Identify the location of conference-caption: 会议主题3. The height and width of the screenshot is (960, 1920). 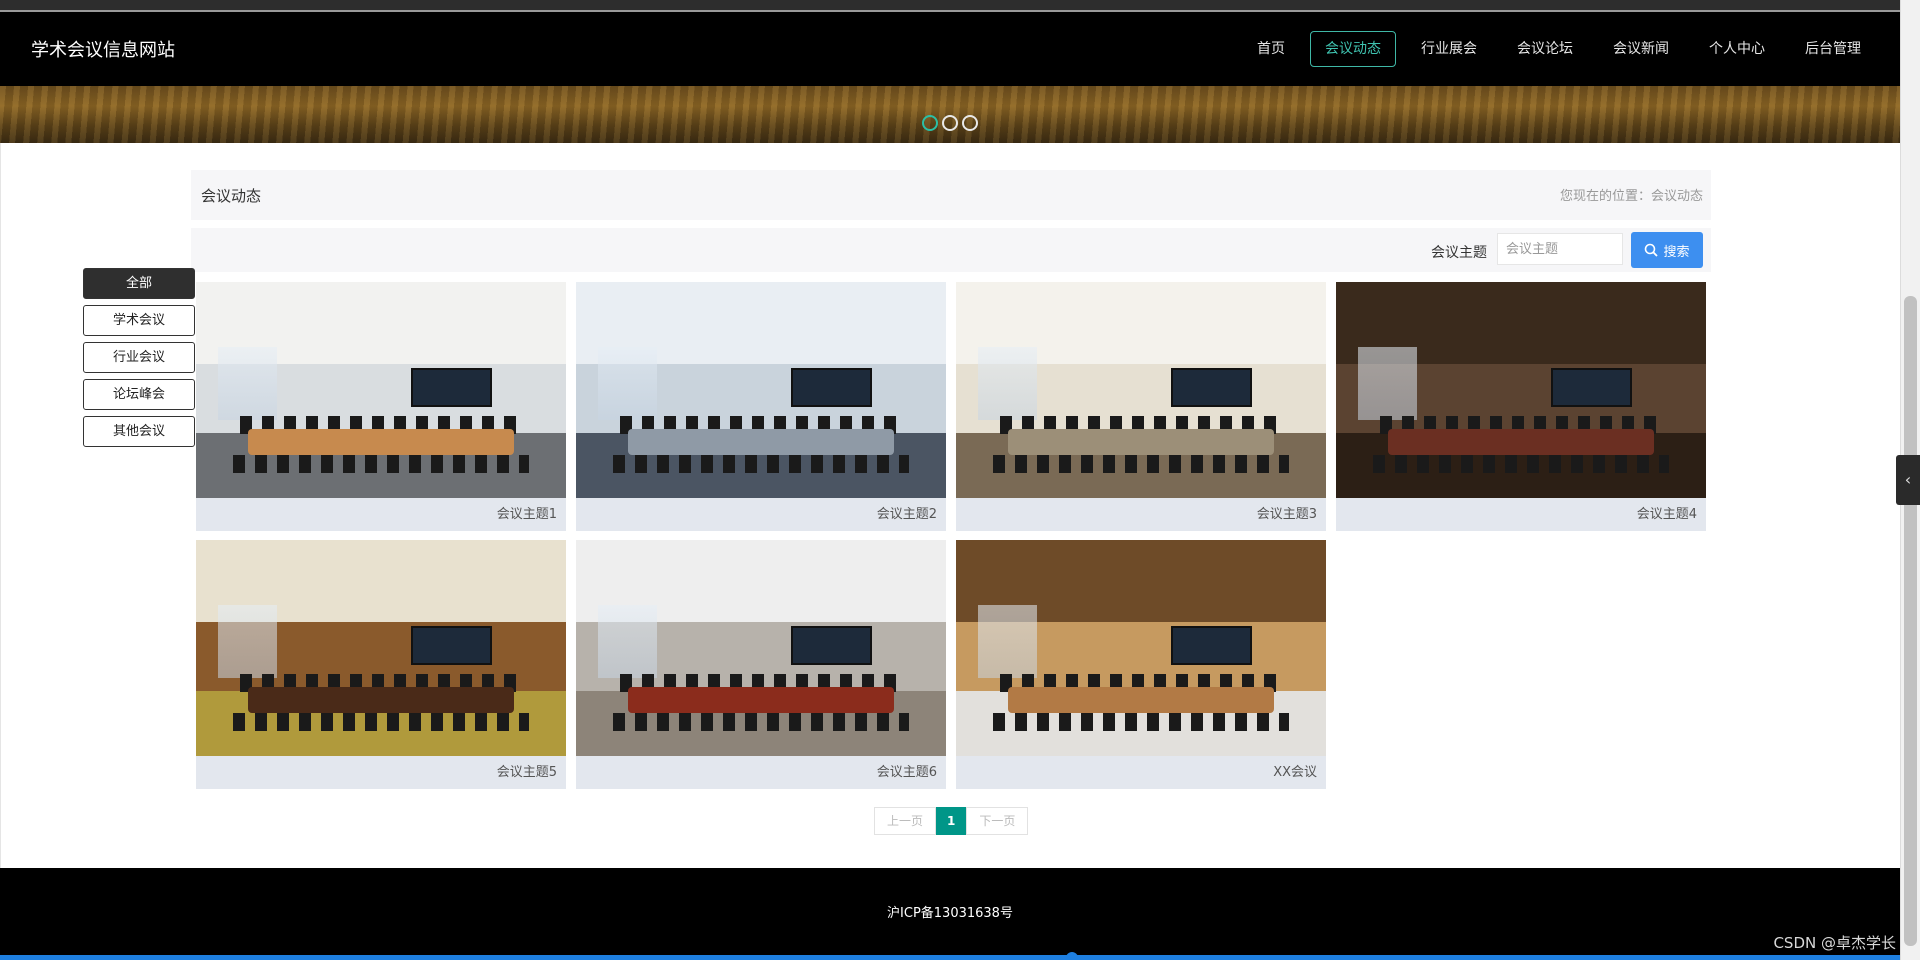
(1141, 514).